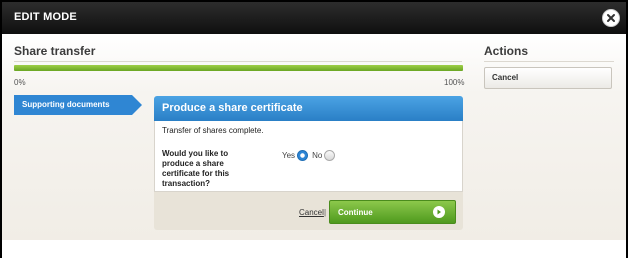 The width and height of the screenshot is (628, 258). What do you see at coordinates (289, 155) in the screenshot?
I see `yes-label: Yes` at bounding box center [289, 155].